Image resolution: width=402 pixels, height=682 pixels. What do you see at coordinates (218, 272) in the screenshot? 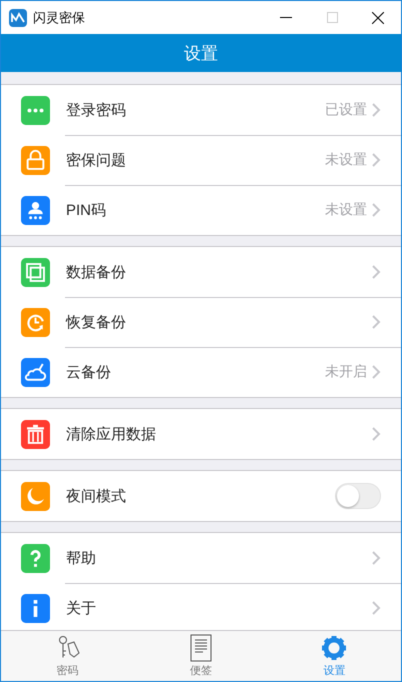
I see `setting-label: 数据备份` at bounding box center [218, 272].